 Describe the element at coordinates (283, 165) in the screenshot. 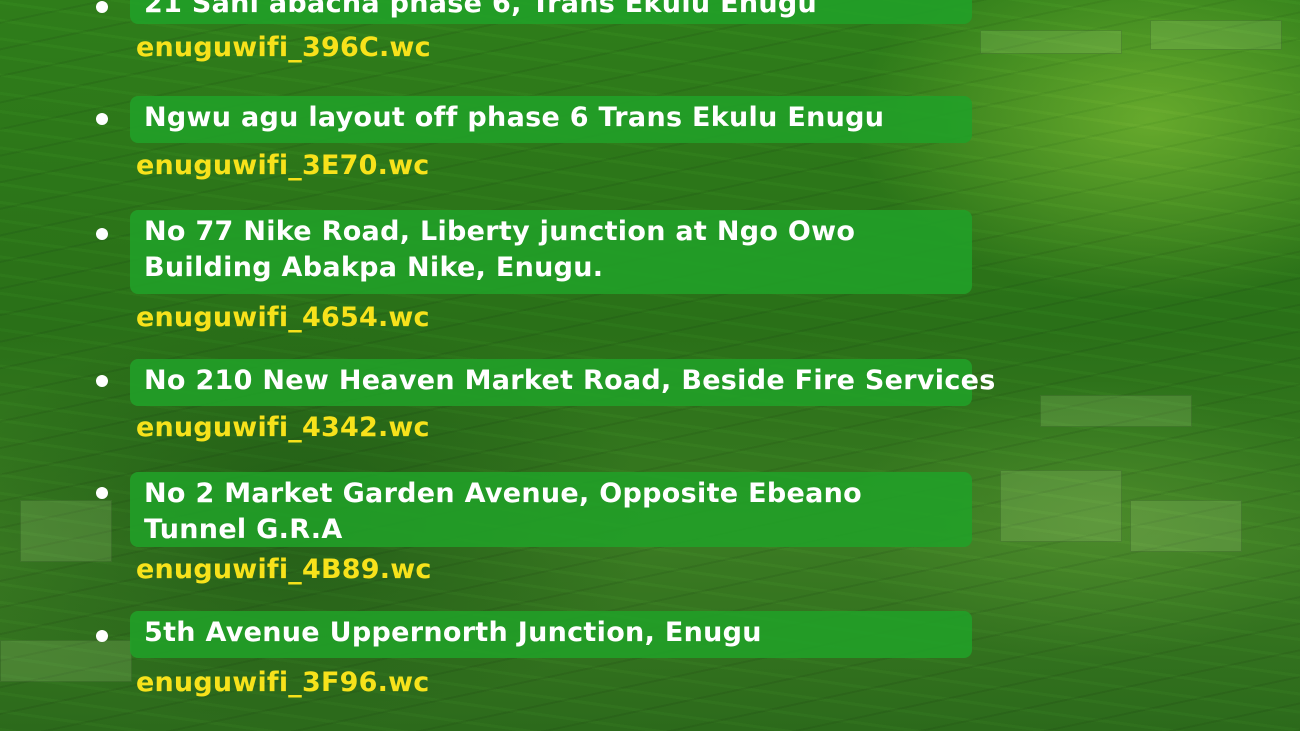

I see `wifi-ssid: enuguwifi_3E70.wc` at that location.